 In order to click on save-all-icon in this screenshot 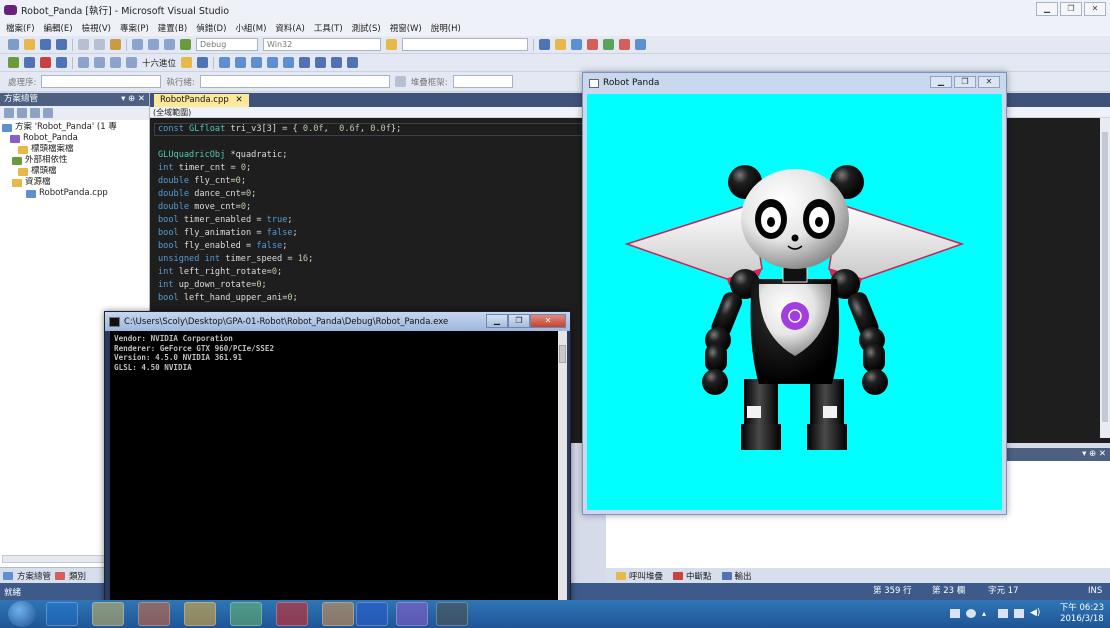, I will do `click(61, 44)`.